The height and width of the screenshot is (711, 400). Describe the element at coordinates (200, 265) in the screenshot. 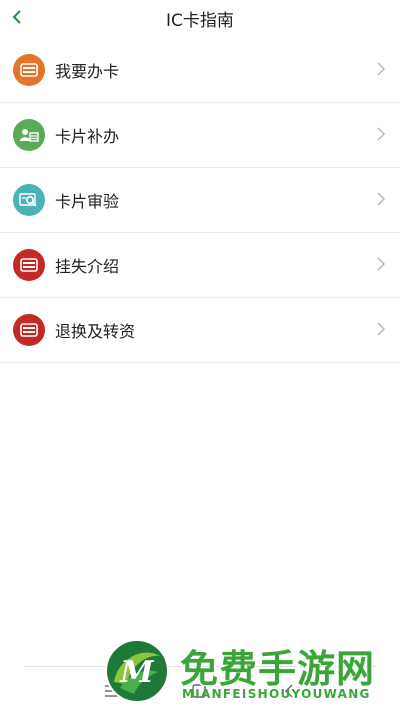

I see `list-item-report-loss: 挂失介绍` at that location.